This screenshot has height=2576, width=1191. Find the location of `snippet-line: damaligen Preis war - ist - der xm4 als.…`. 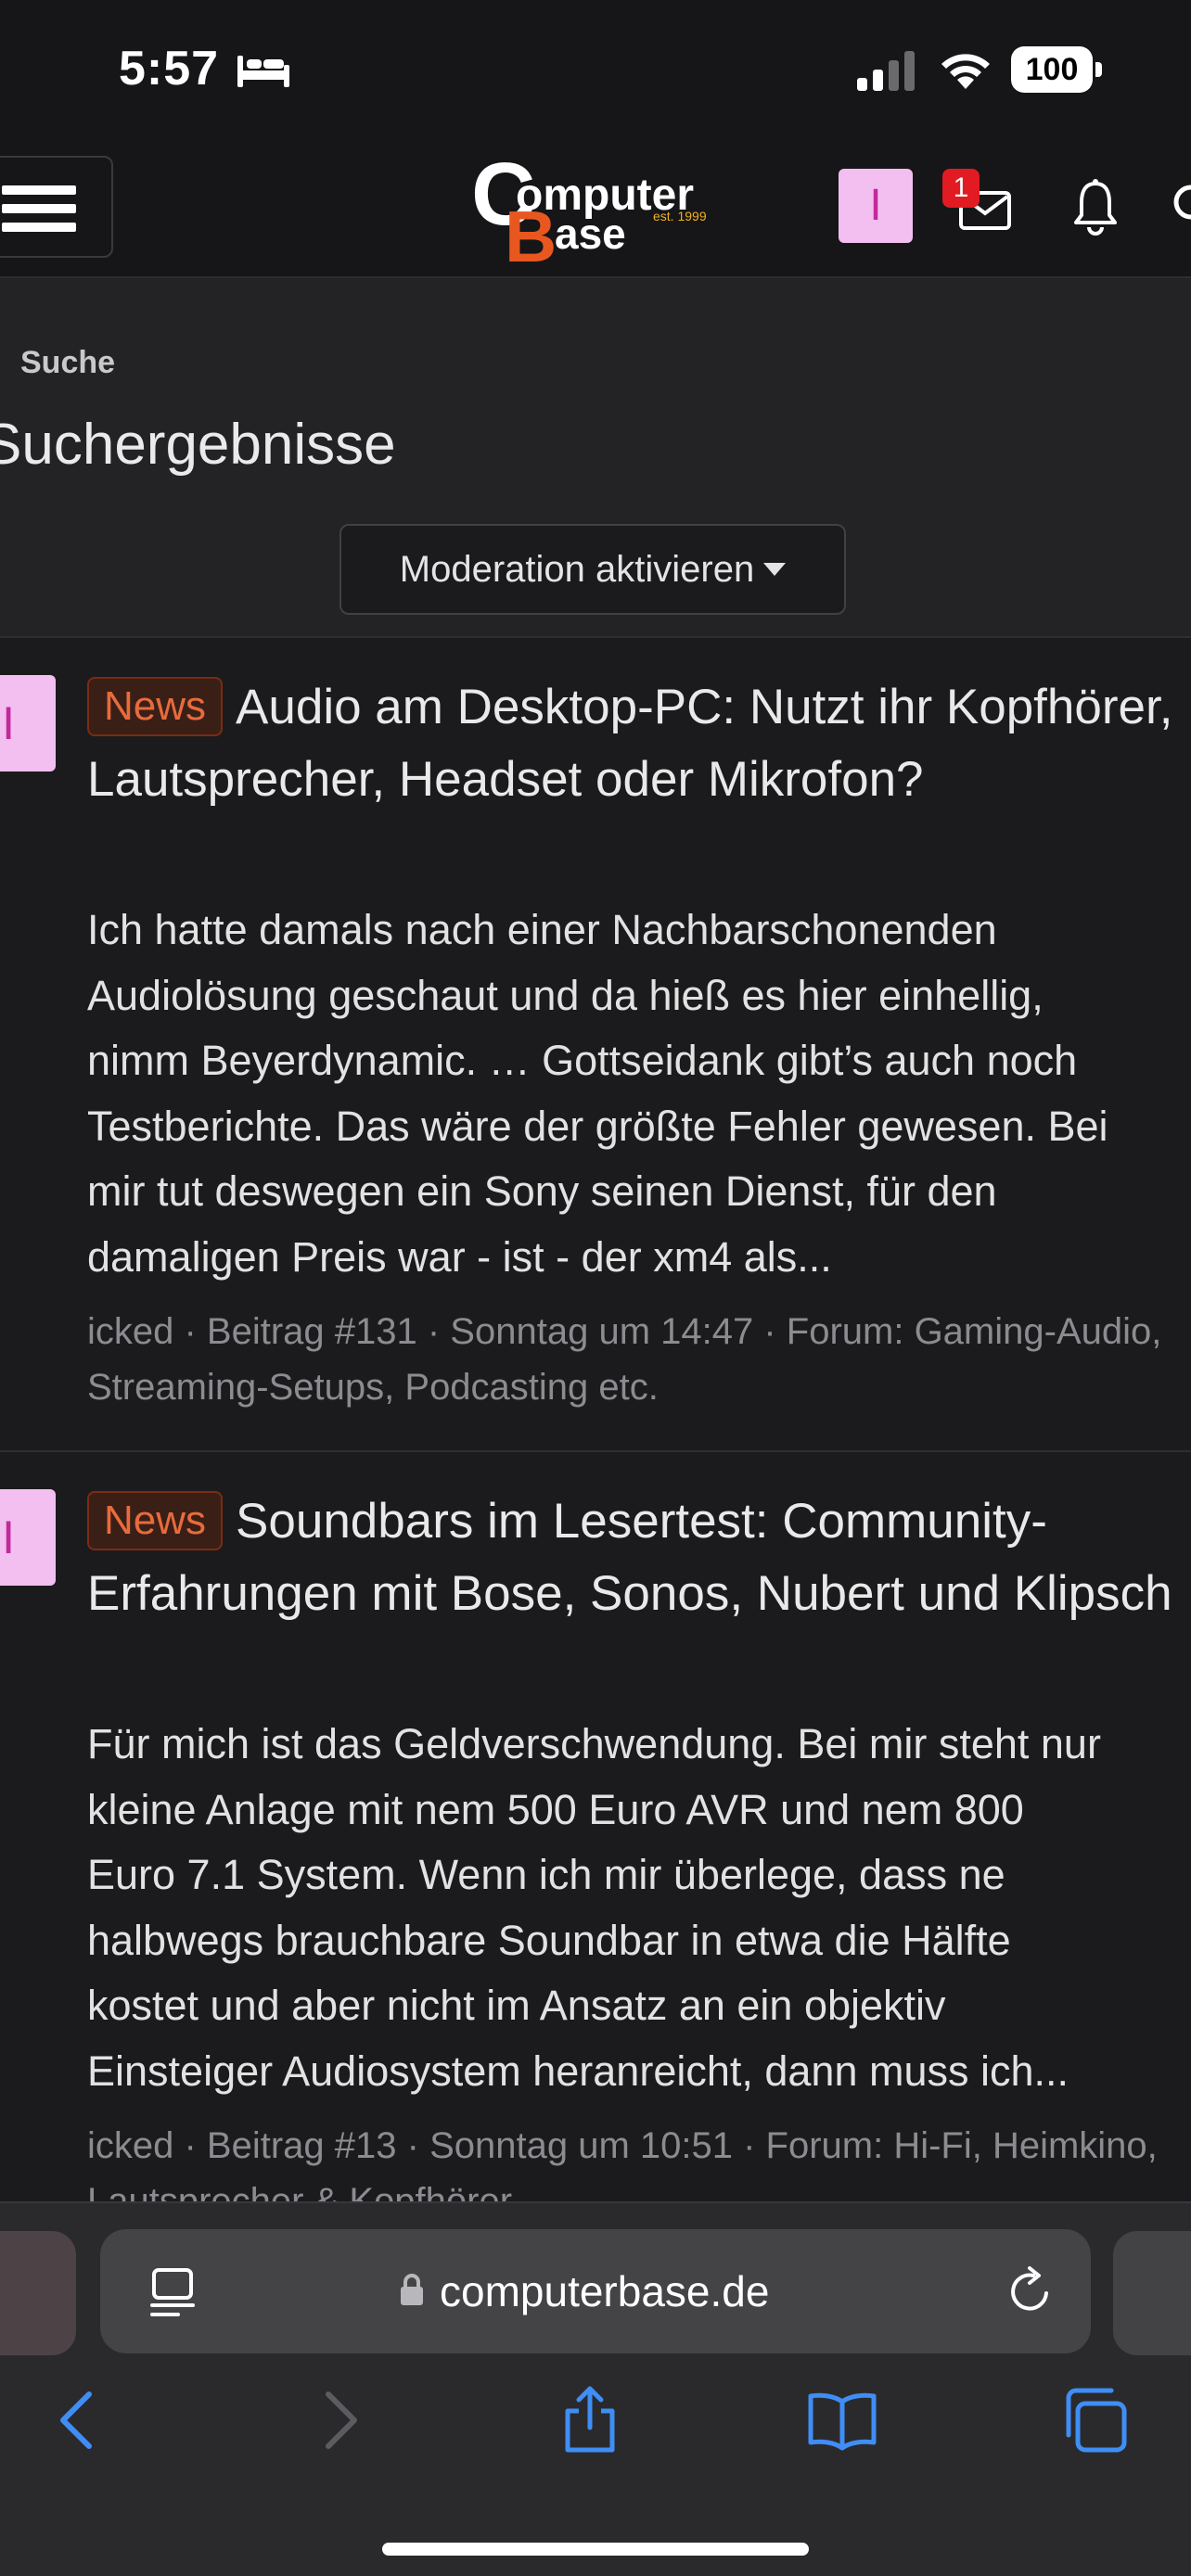

snippet-line: damaligen Preis war - ist - der xm4 als.… is located at coordinates (459, 1257).